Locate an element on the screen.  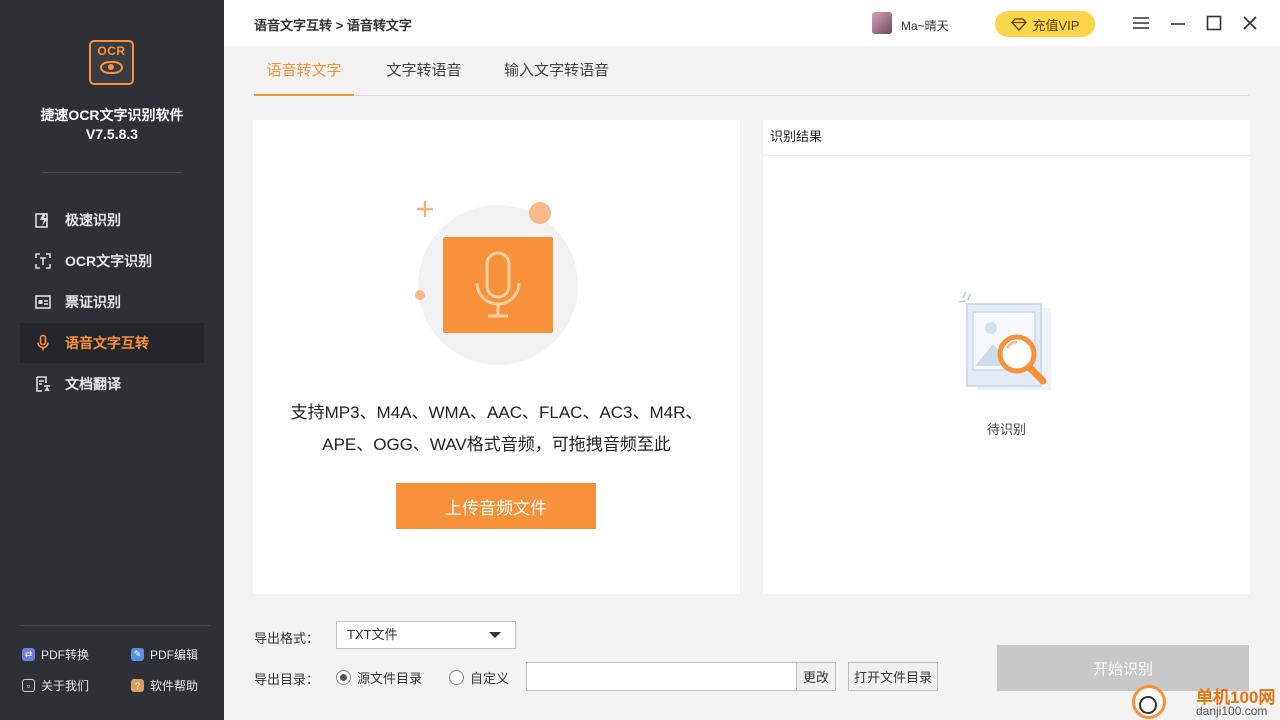
tab-text-to-speech: 文字转语音 is located at coordinates (424, 71).